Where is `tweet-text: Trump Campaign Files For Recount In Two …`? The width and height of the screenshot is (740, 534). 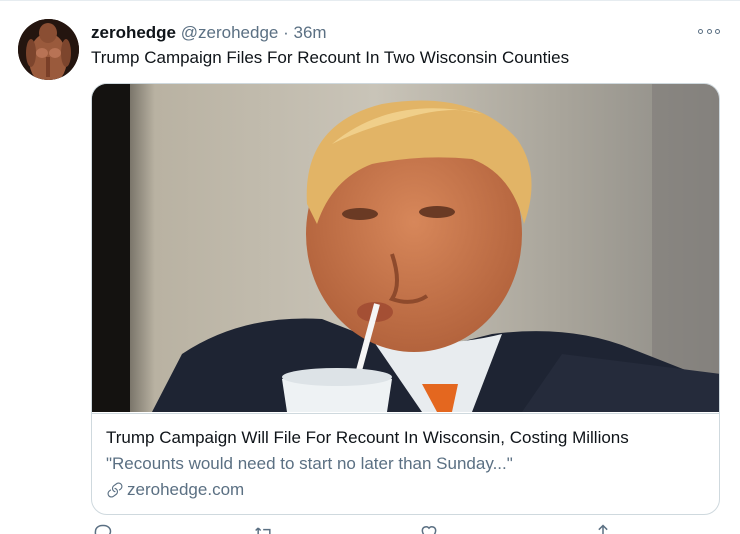
tweet-text: Trump Campaign Files For Recount In Two … is located at coordinates (330, 57).